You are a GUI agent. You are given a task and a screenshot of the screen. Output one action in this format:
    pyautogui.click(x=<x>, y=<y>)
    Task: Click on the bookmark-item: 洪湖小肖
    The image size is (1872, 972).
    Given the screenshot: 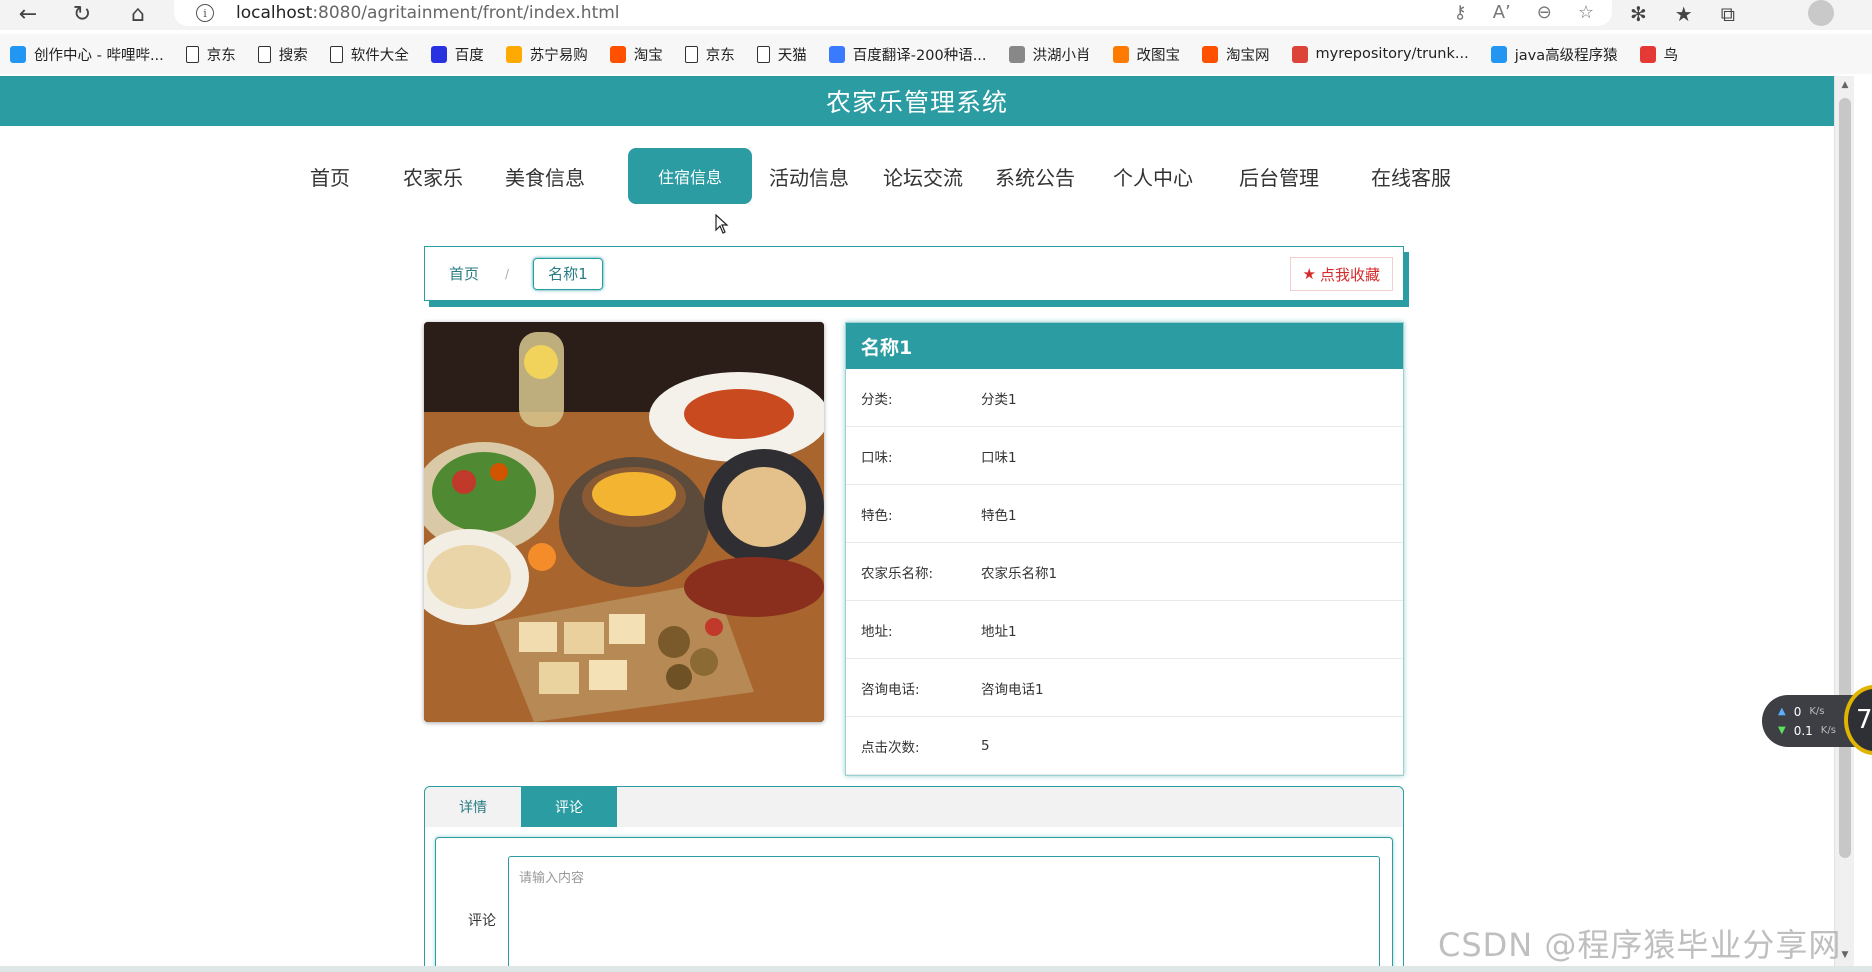 What is the action you would take?
    pyautogui.click(x=1049, y=54)
    